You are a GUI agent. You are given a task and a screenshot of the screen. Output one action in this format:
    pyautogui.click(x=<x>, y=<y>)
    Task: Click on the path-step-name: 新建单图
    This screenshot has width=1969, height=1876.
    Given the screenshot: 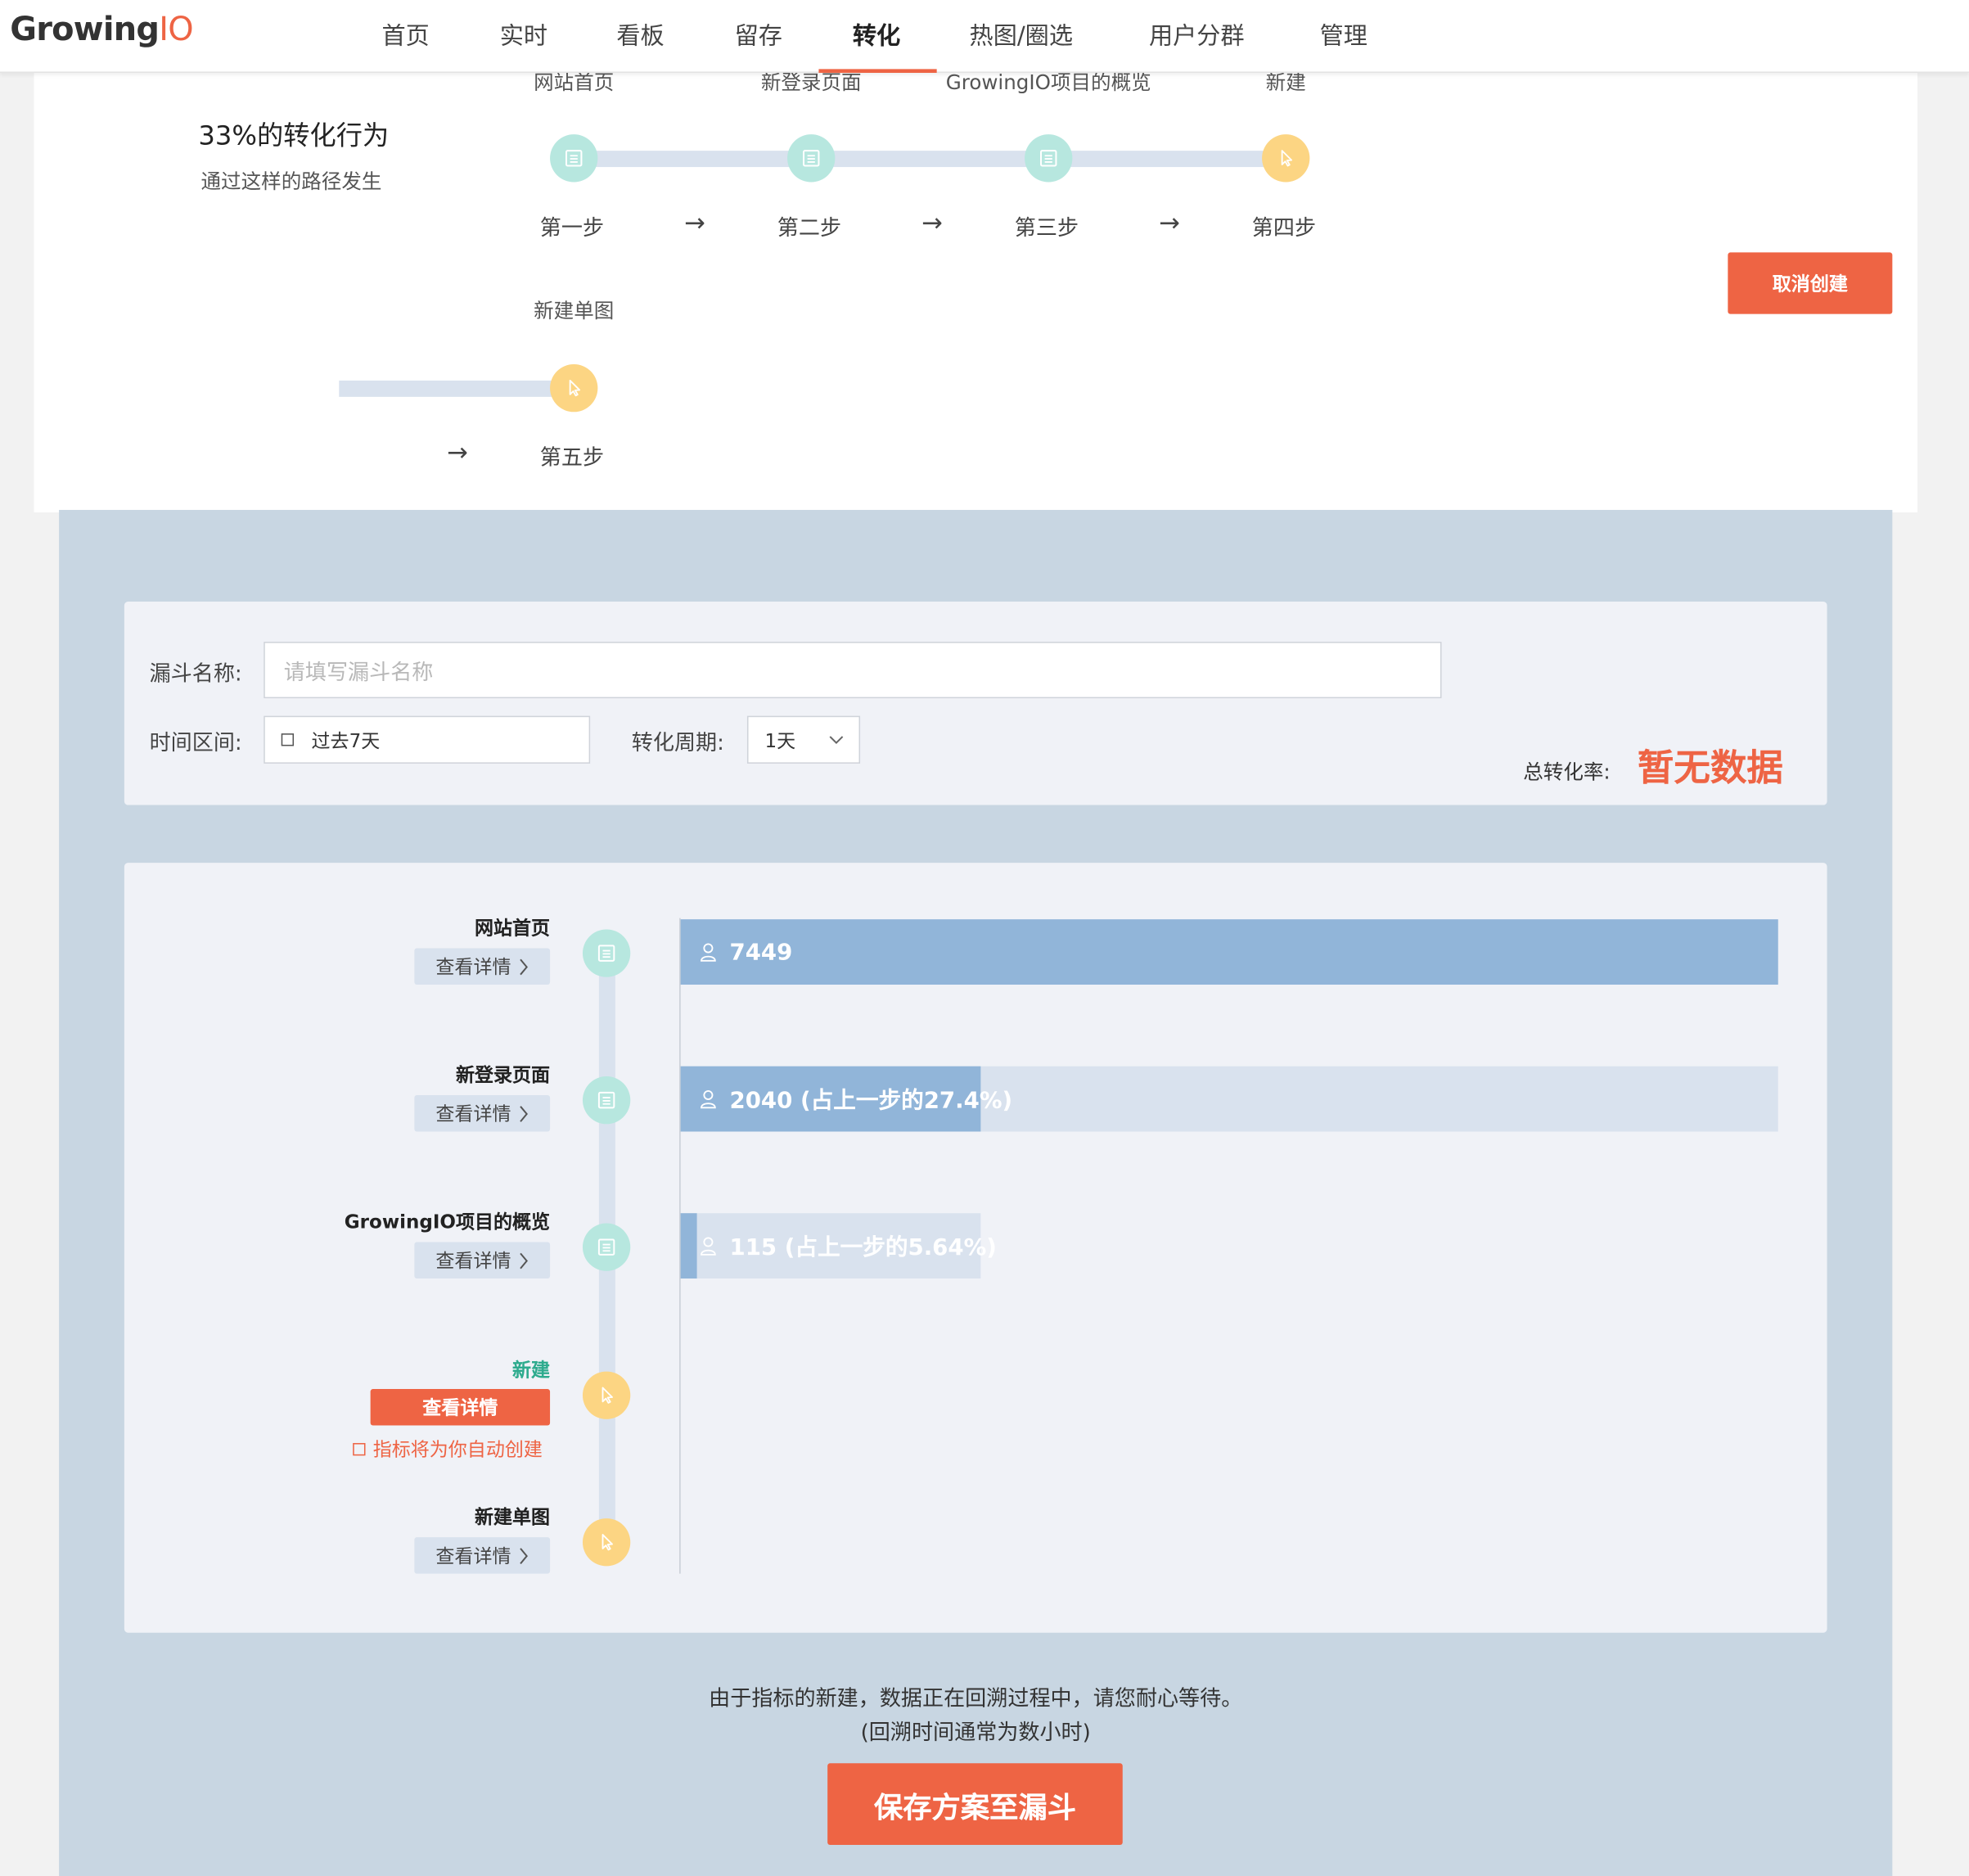 What is the action you would take?
    pyautogui.click(x=574, y=311)
    